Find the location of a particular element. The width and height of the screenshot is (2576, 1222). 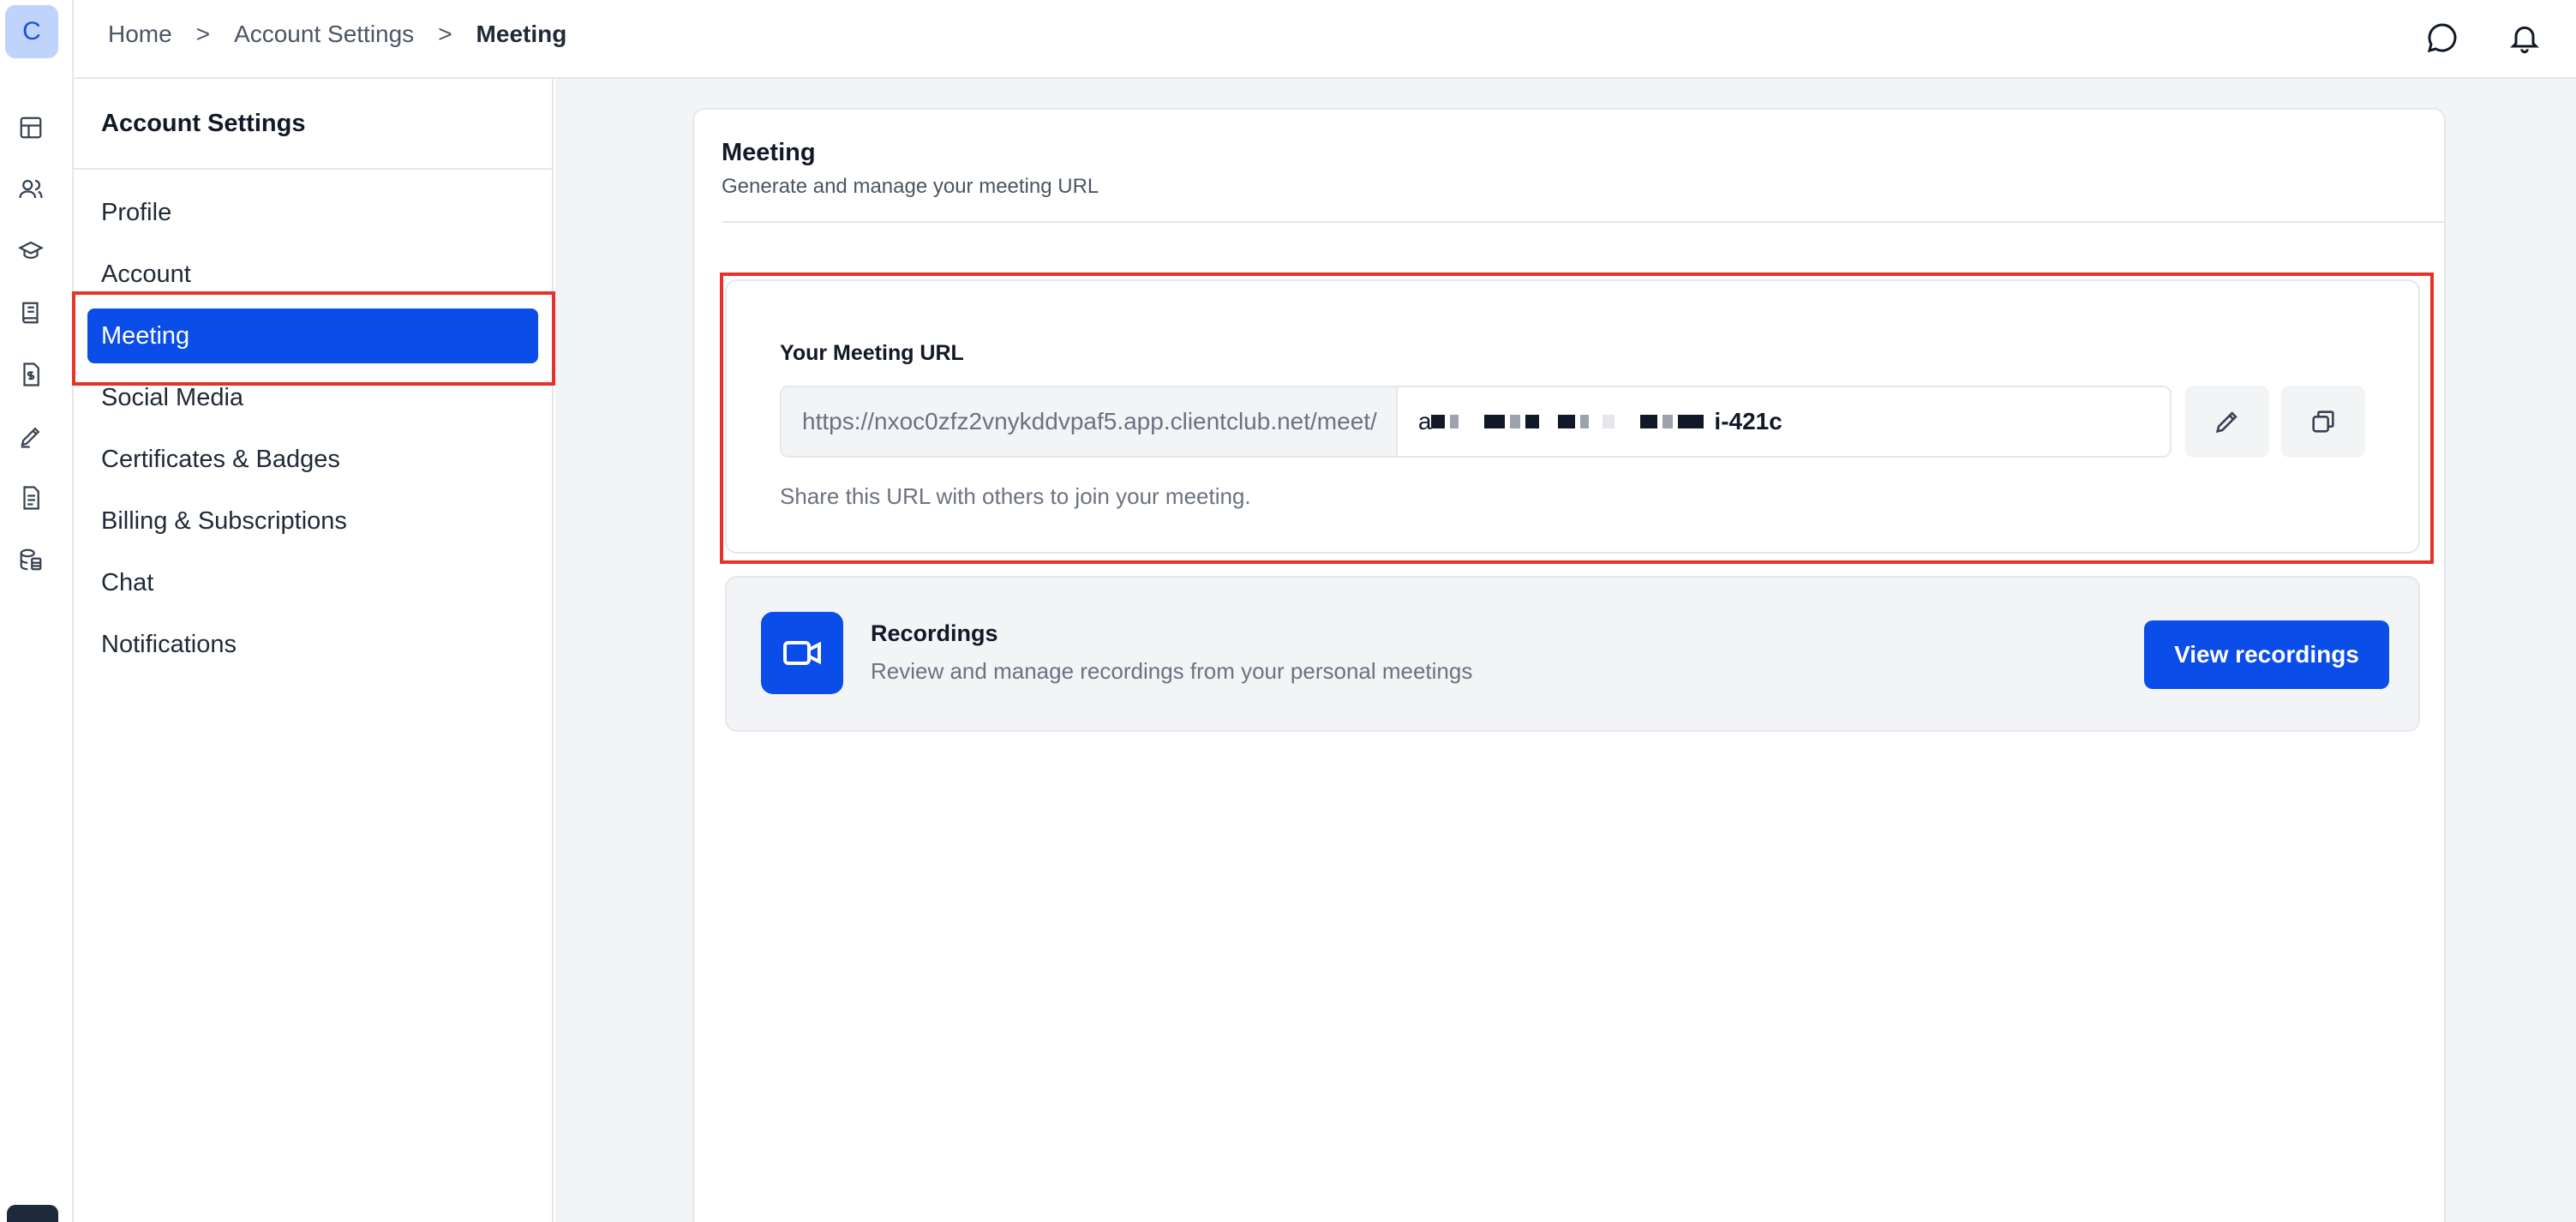

sidebar-item-chat: Chat is located at coordinates (312, 582).